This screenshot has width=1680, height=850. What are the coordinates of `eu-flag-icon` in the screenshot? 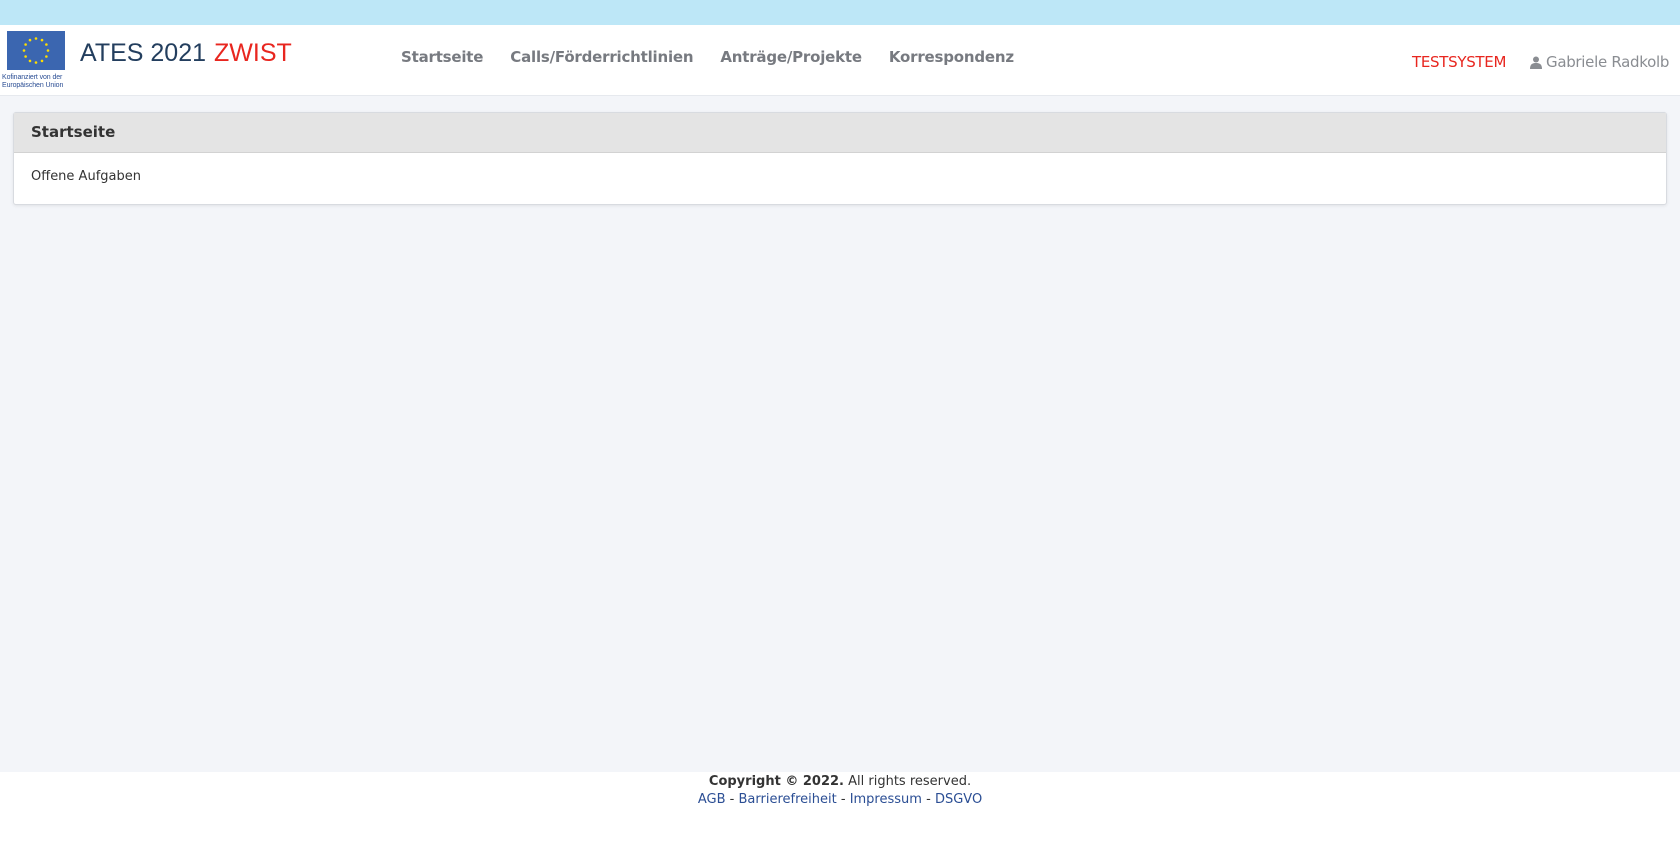 It's located at (36, 50).